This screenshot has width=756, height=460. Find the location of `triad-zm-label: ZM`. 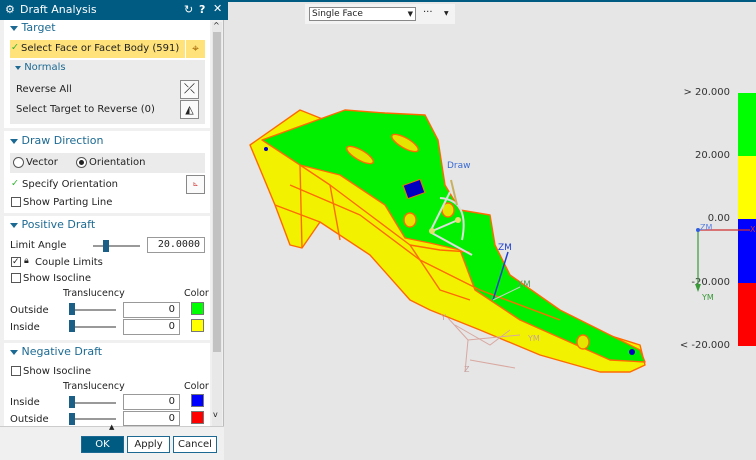

triad-zm-label: ZM is located at coordinates (706, 227).